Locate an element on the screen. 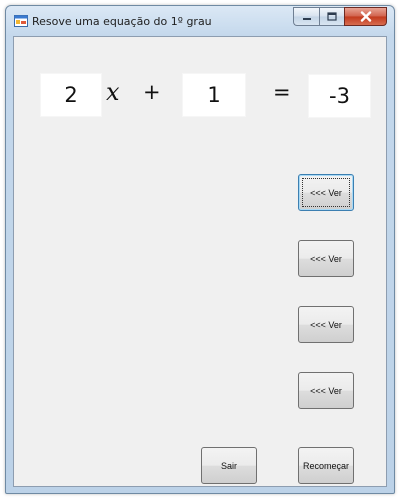 Image resolution: width=400 pixels, height=499 pixels. coefficient-field: 2 is located at coordinates (71, 95).